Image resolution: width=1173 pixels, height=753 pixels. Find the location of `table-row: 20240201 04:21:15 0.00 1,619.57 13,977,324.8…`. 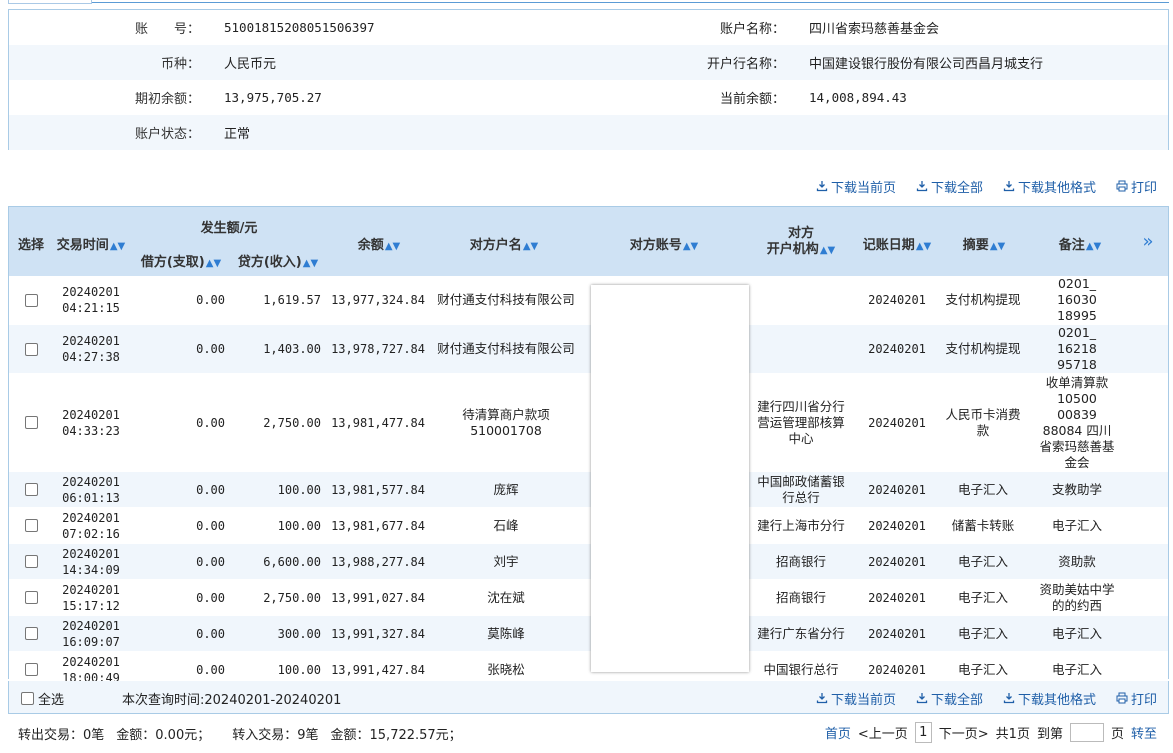

table-row: 20240201 04:21:15 0.00 1,619.57 13,977,324.8… is located at coordinates (588, 300).